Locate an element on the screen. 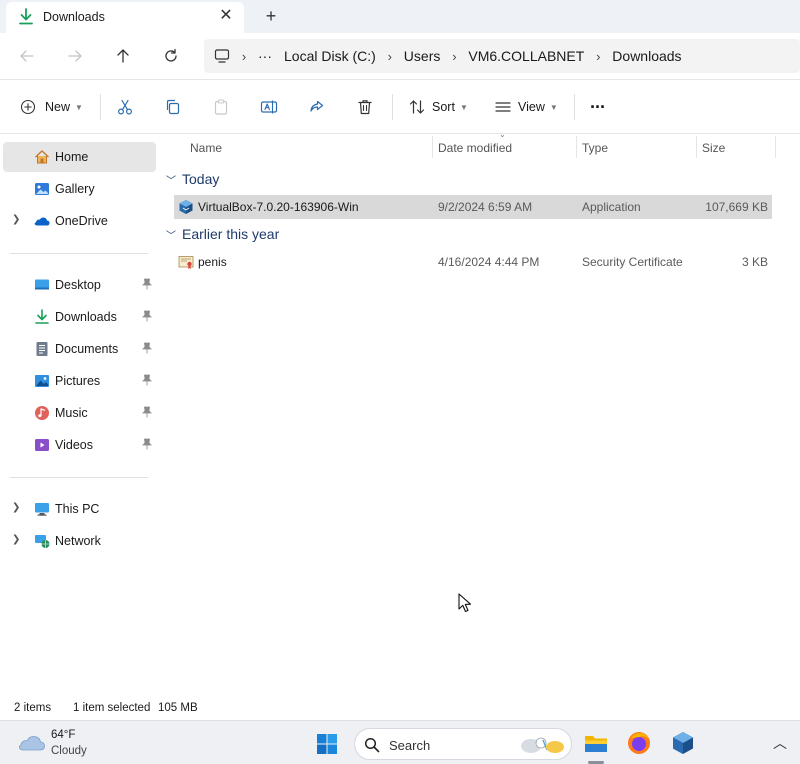  sidebar-item-pictures: Pictures is located at coordinates (79, 381).